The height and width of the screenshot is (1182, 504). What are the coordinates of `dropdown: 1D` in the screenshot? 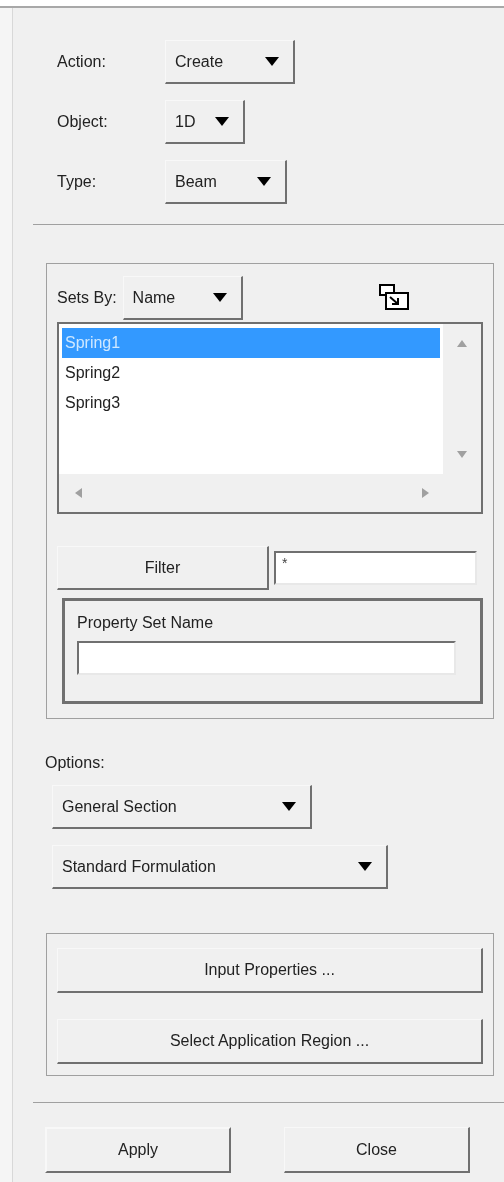 It's located at (205, 122).